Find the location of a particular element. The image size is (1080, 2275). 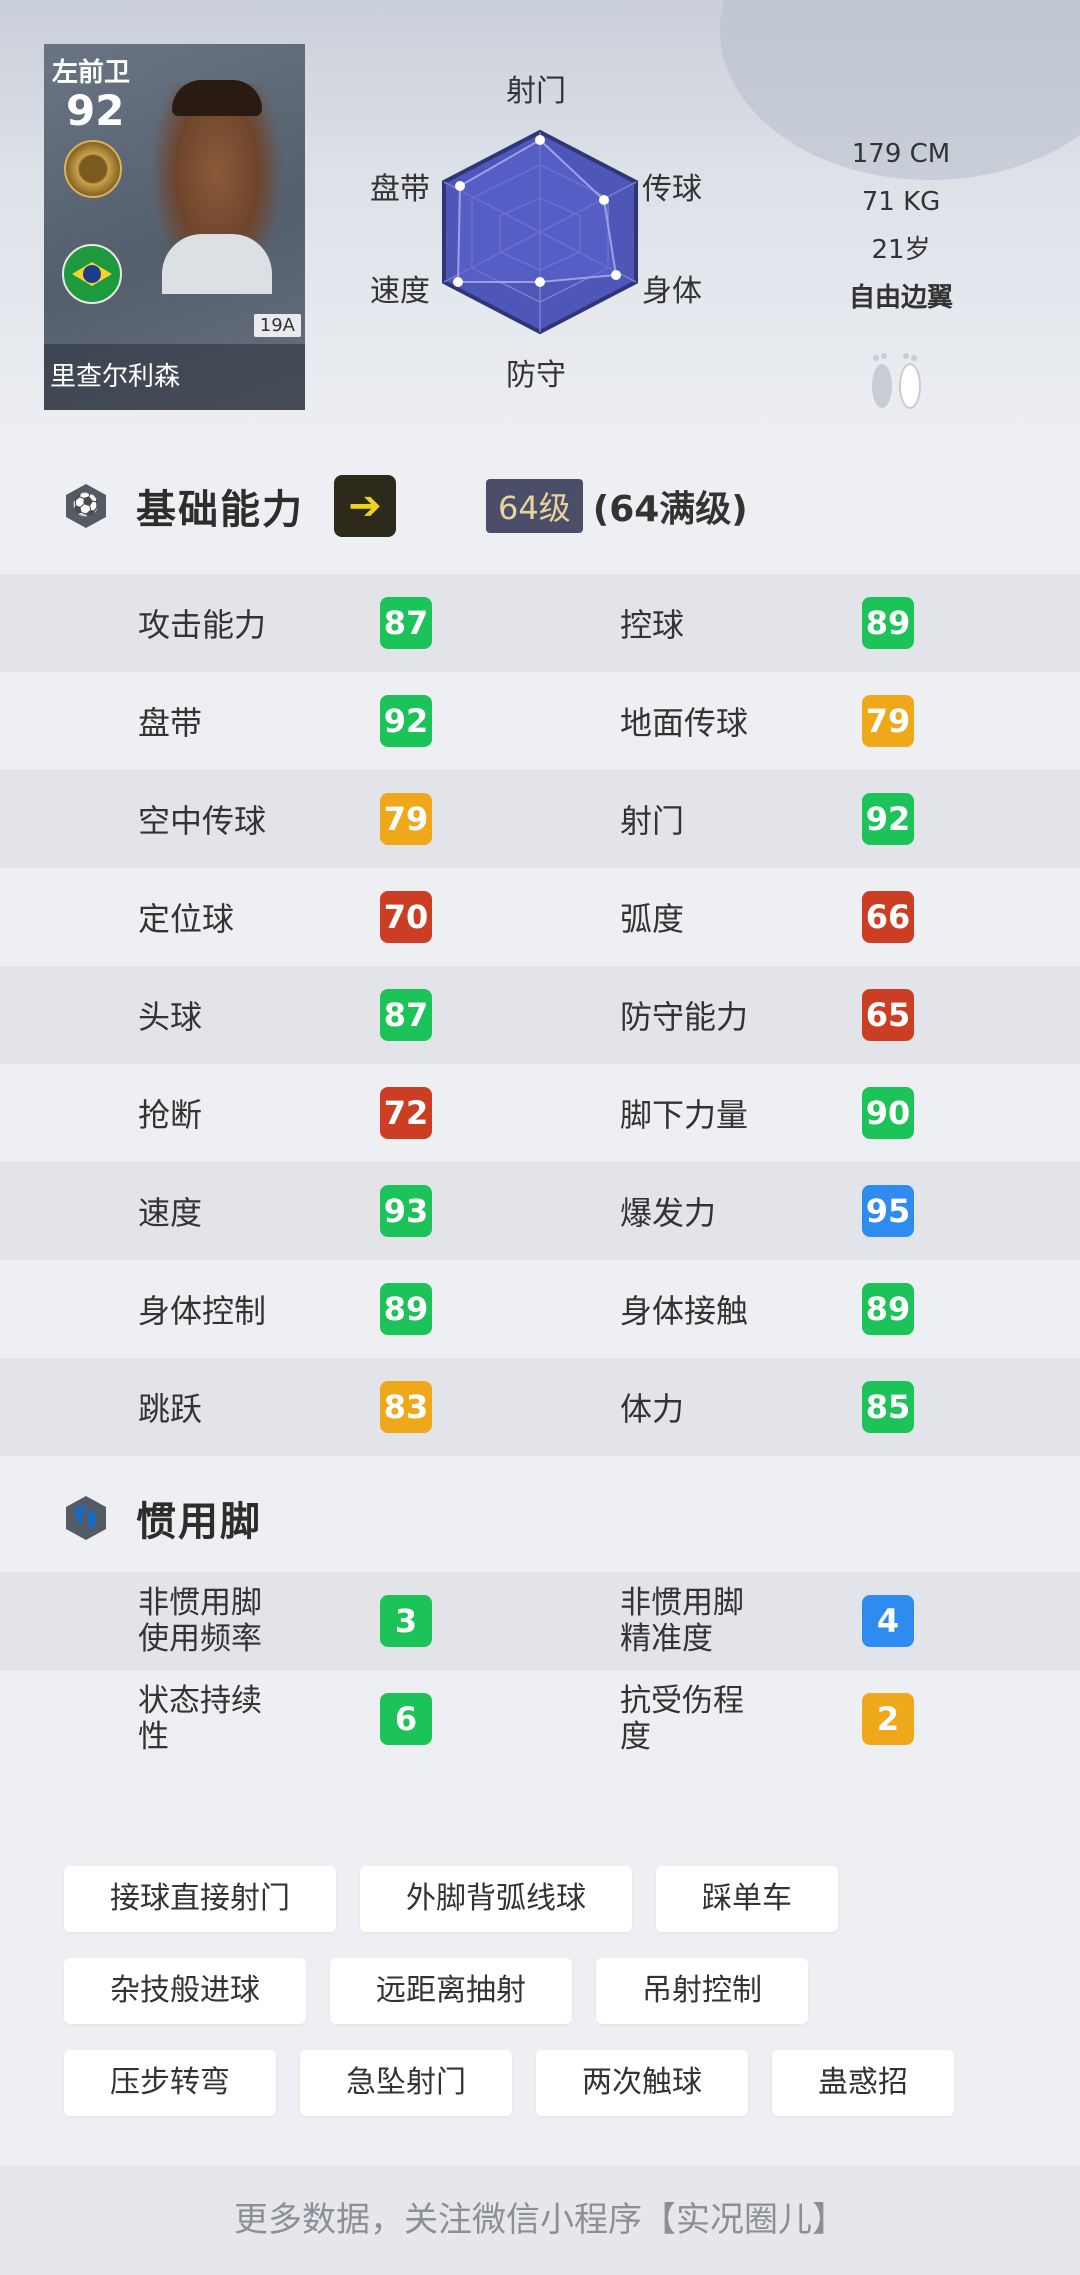

arrow-right-button: ➔ is located at coordinates (365, 506).